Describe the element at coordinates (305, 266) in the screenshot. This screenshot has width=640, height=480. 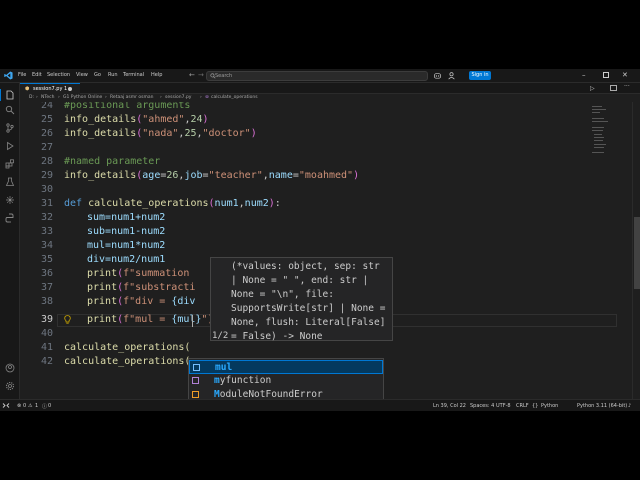
I see `signature-line: (*values: object, sep: str` at that location.